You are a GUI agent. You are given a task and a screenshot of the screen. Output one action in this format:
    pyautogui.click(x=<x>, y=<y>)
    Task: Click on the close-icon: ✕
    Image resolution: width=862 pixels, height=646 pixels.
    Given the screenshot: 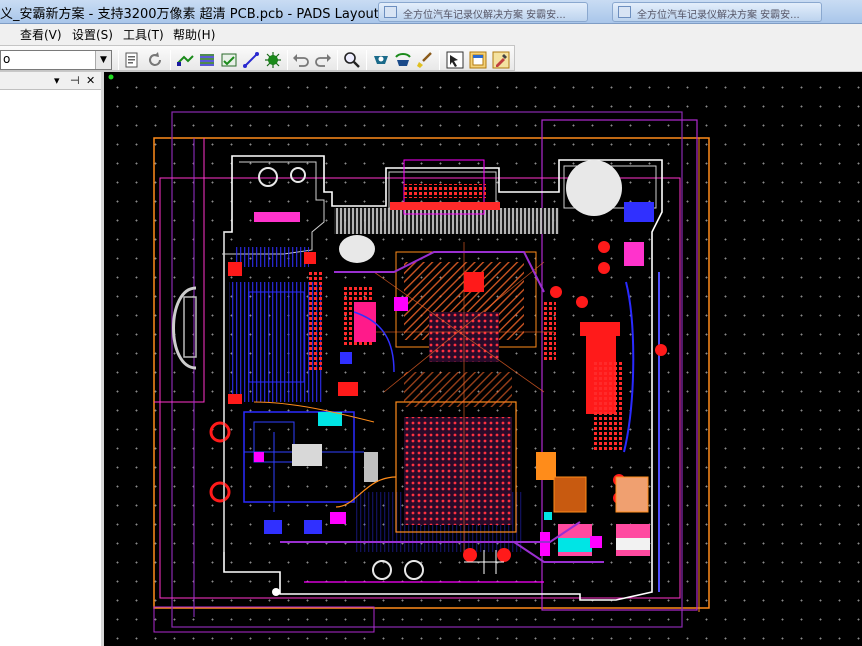 What is the action you would take?
    pyautogui.click(x=90, y=80)
    